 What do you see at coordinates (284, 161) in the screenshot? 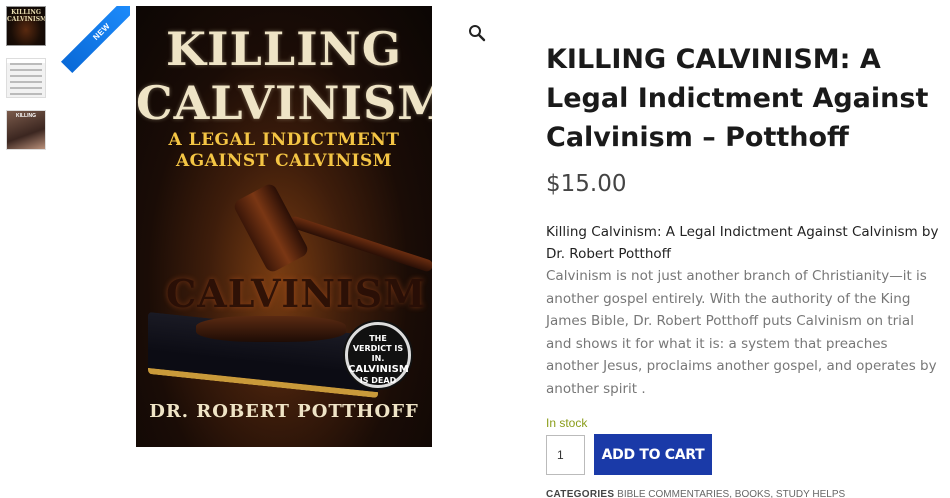
I see `cover-subtitle-line2: AGAINST CALVINISM` at bounding box center [284, 161].